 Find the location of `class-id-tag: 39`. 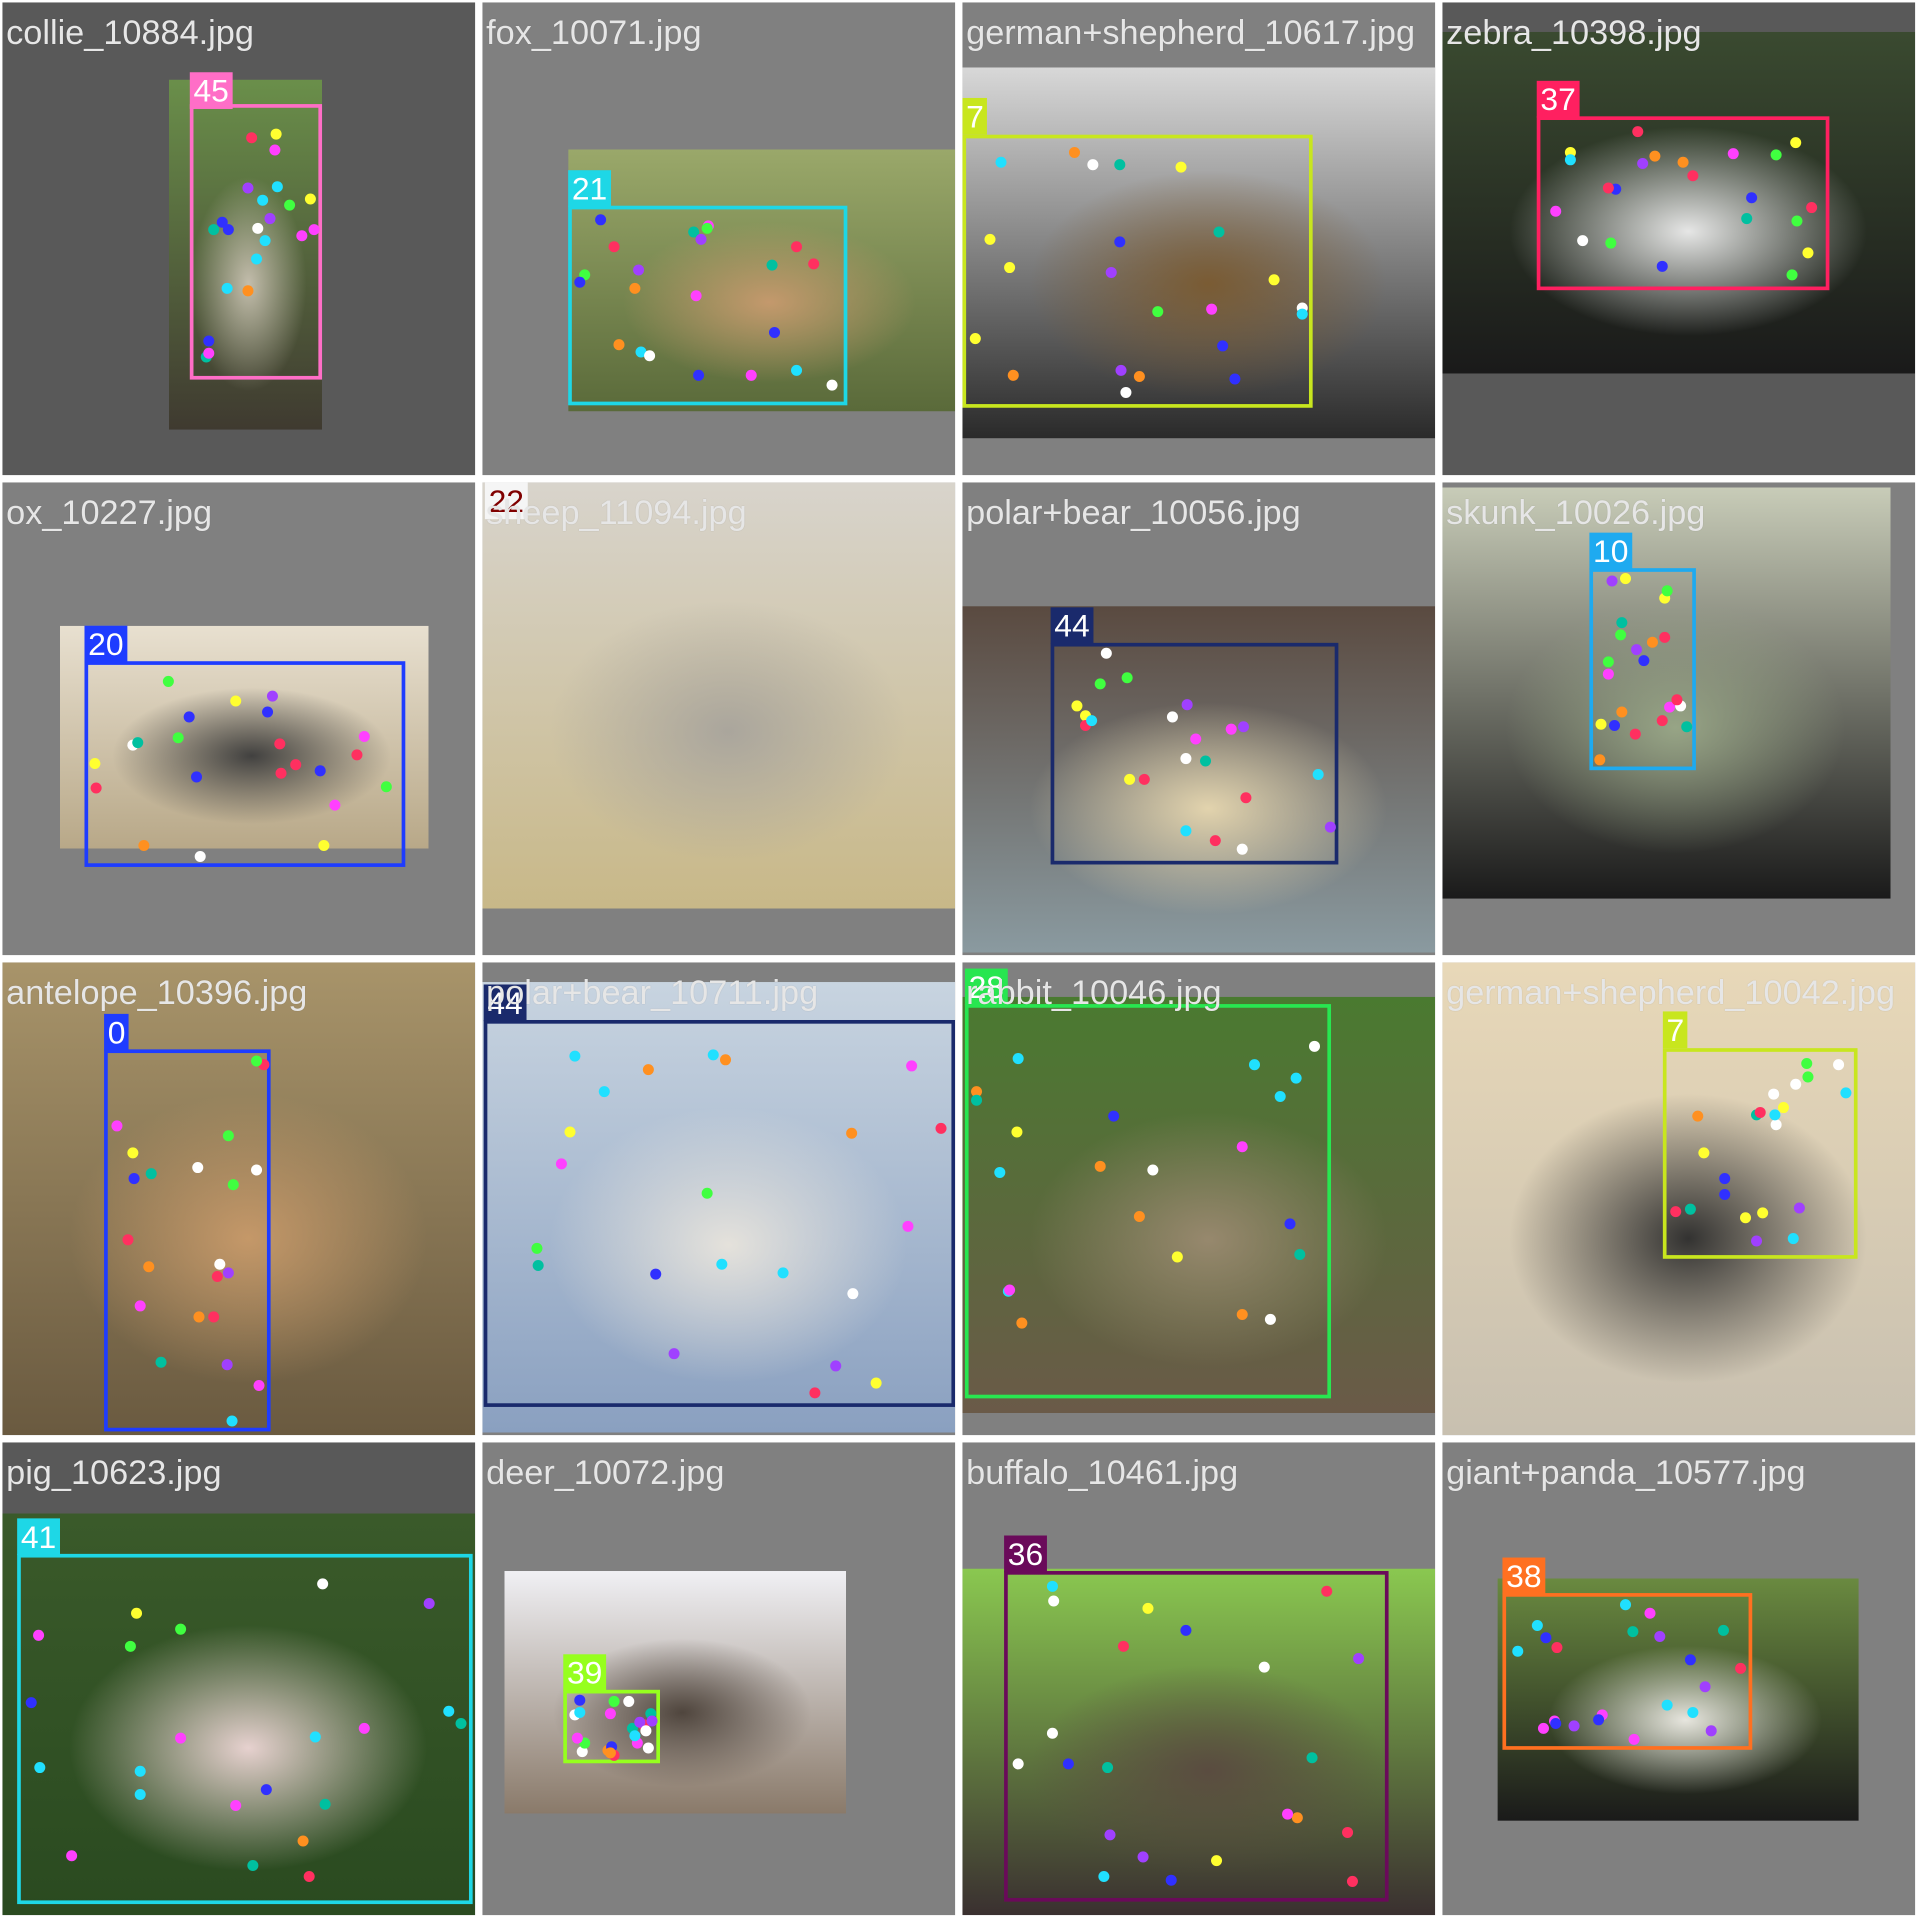

class-id-tag: 39 is located at coordinates (585, 1673).